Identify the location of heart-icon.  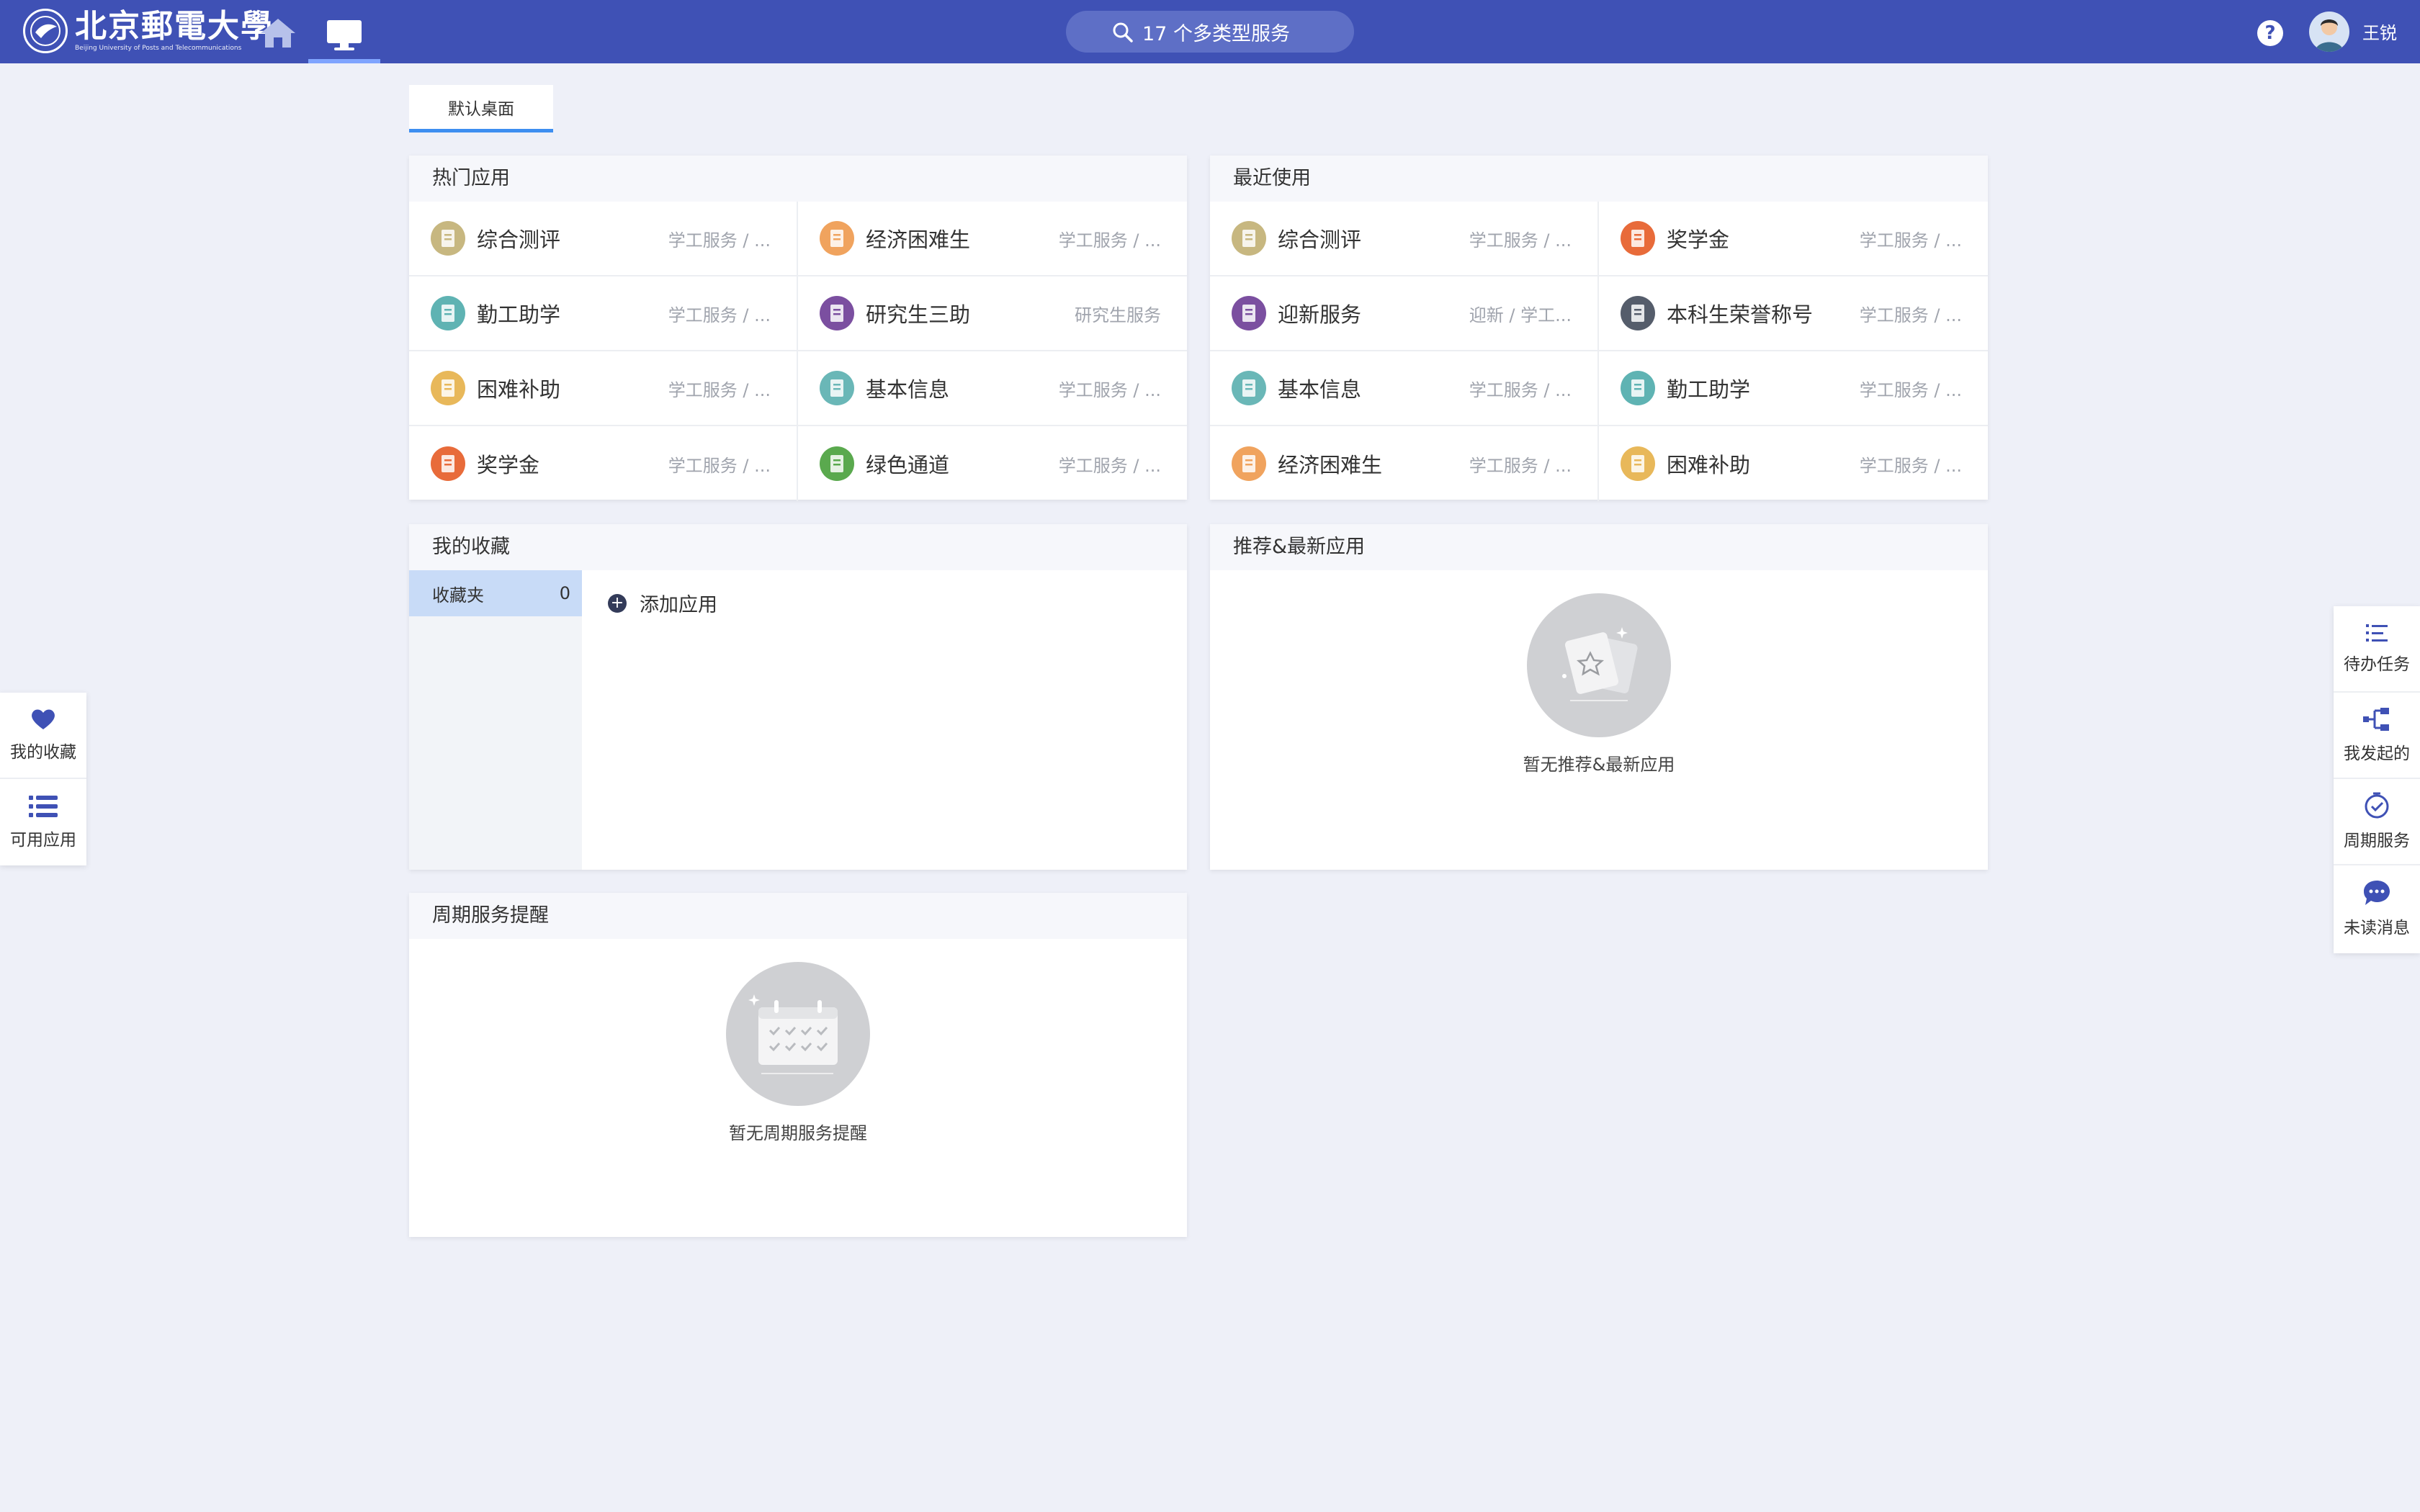
(43, 719).